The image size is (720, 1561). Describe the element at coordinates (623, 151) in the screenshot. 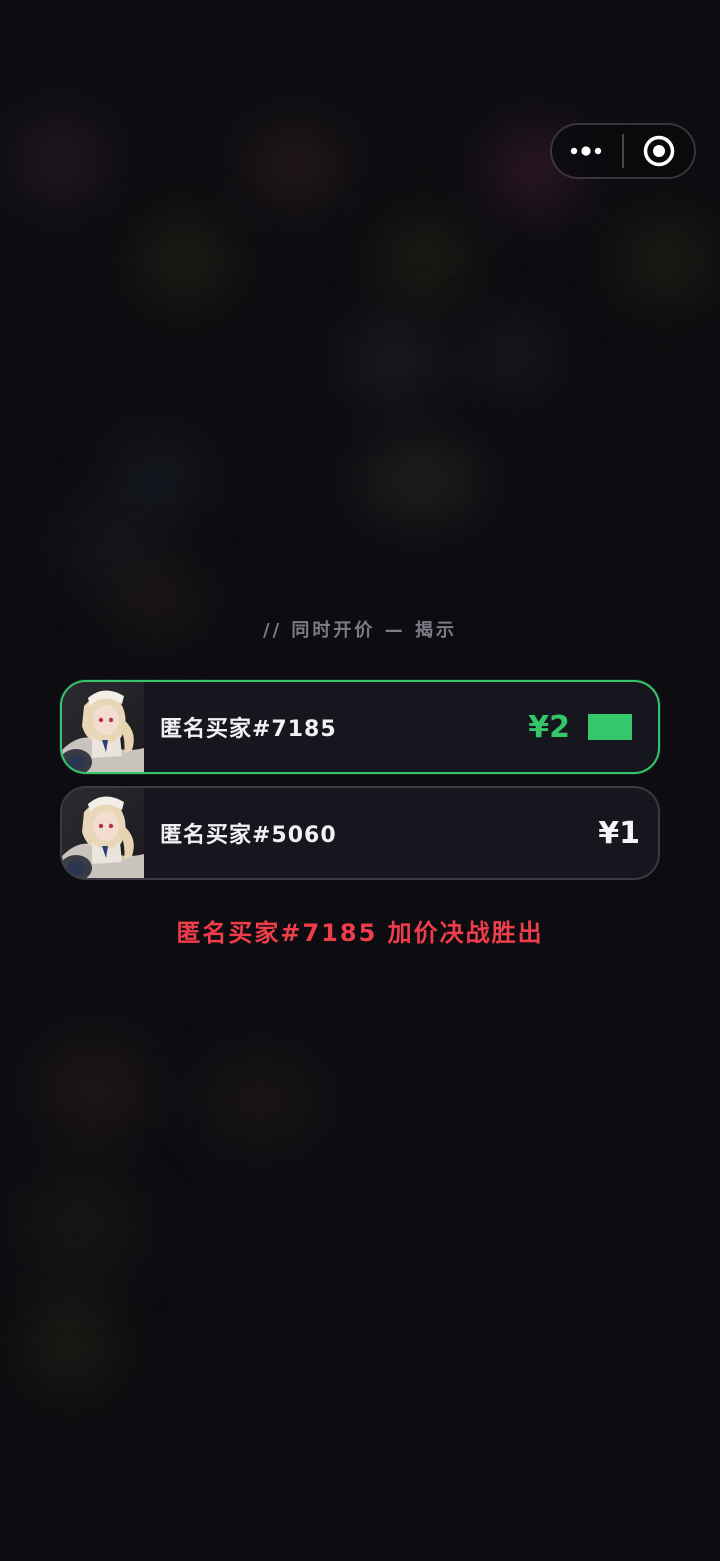

I see `miniprogram-capsule` at that location.